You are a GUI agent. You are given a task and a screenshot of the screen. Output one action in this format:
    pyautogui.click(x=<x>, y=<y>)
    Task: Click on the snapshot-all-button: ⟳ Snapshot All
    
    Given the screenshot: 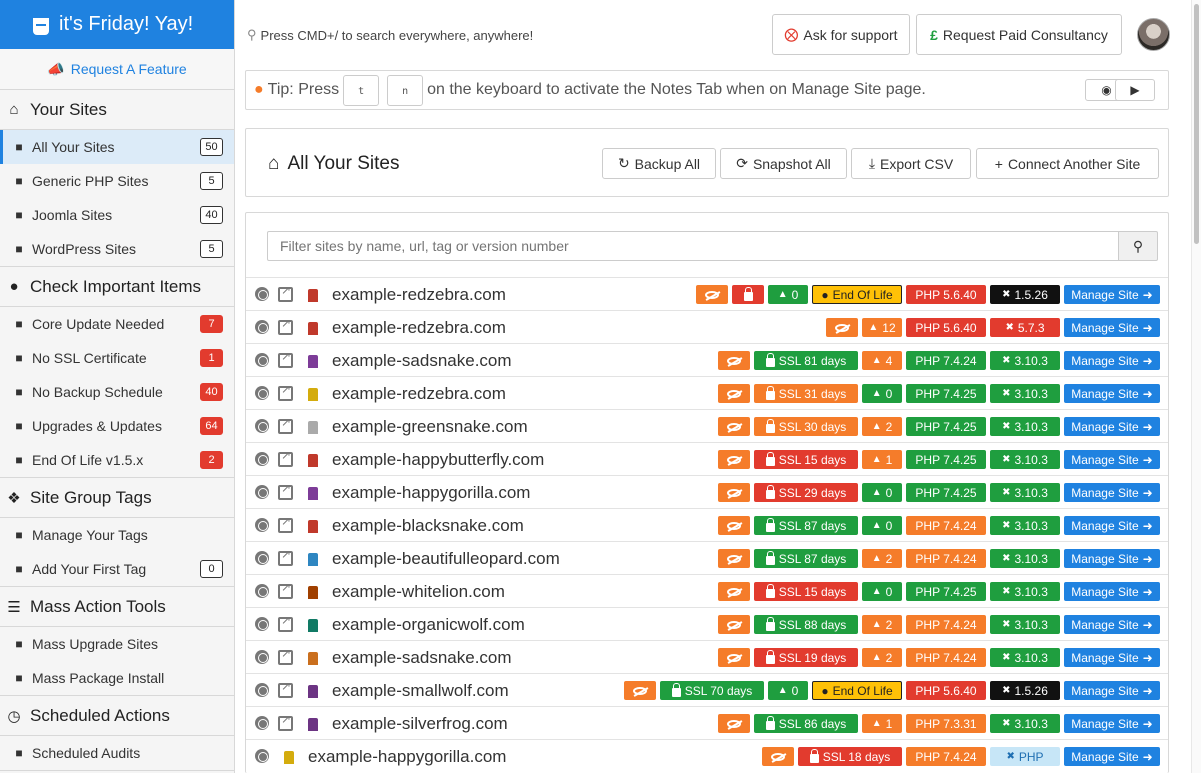 What is the action you would take?
    pyautogui.click(x=783, y=163)
    